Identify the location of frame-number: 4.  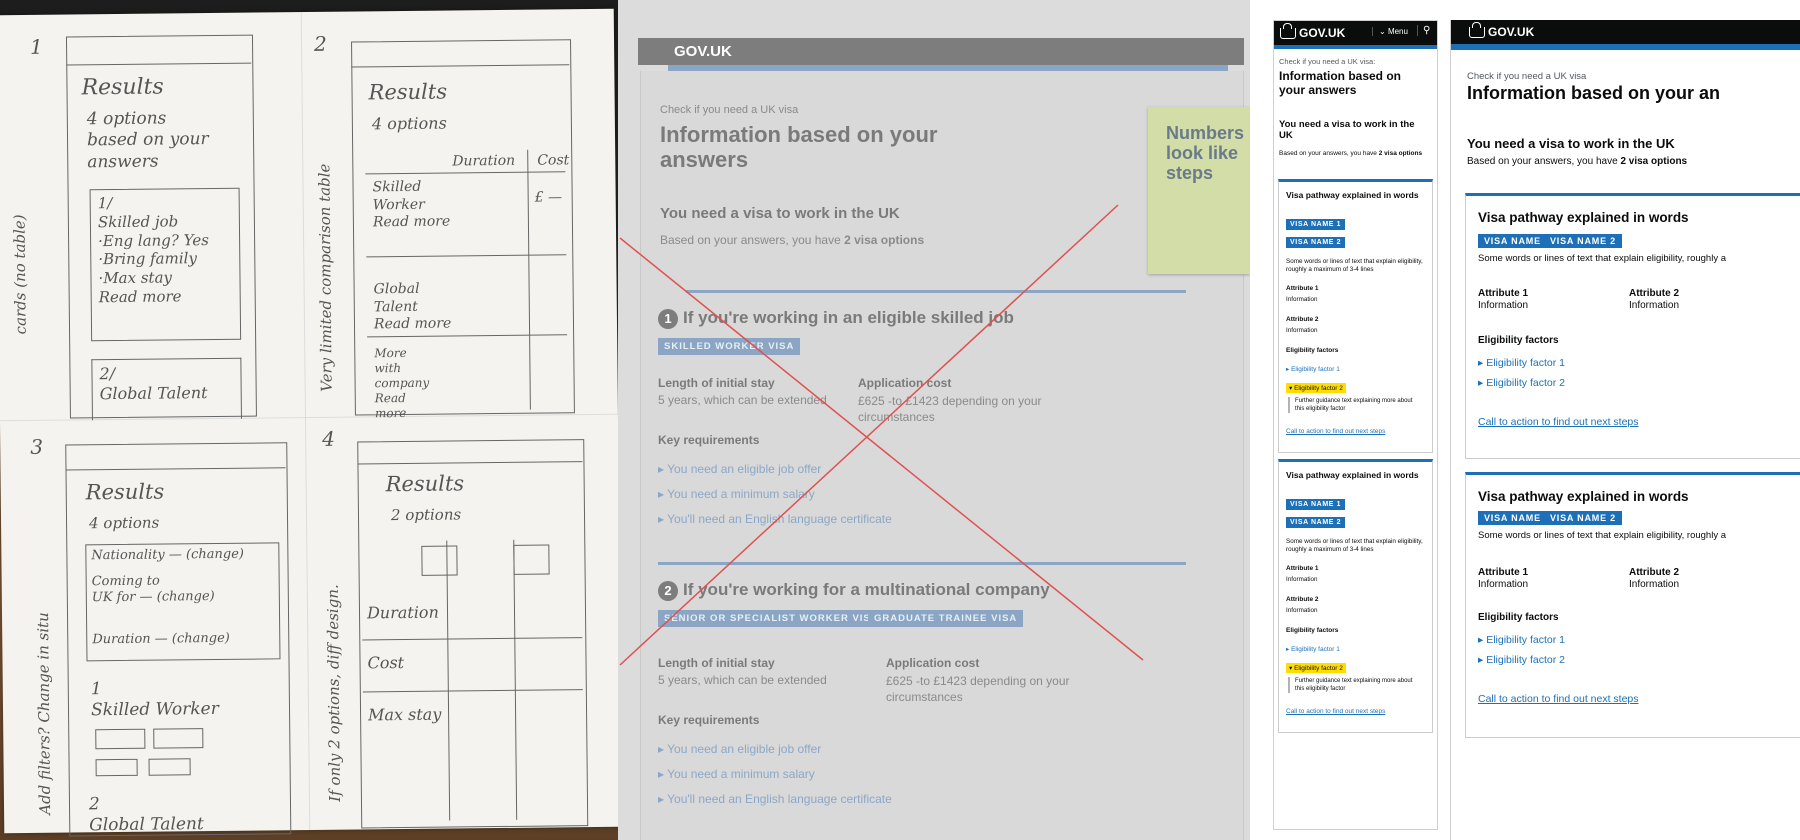
(329, 438).